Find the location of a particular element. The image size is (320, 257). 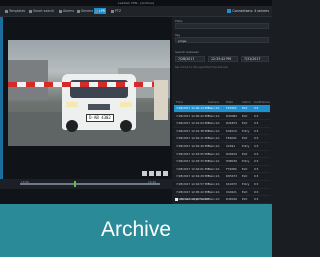

background-building is located at coordinates (28, 80).